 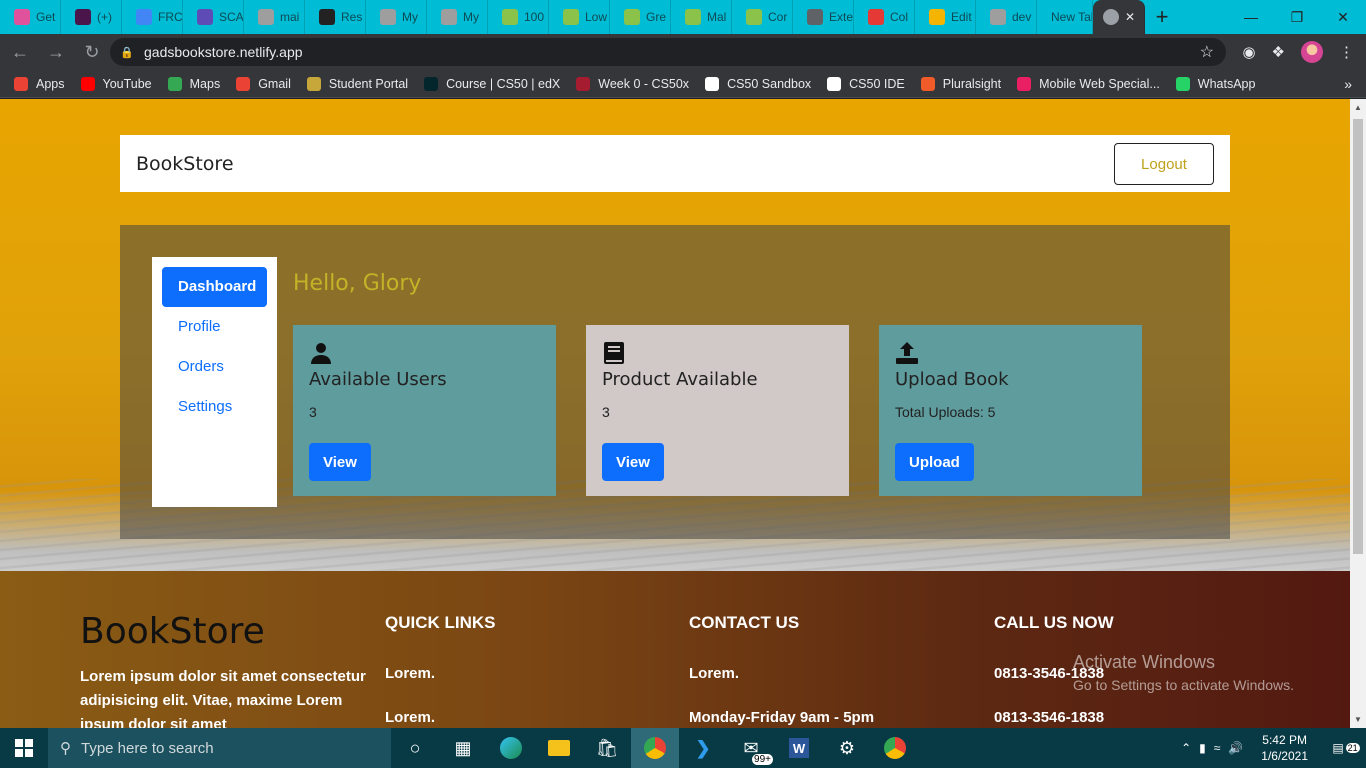 I want to click on bookmark-item: Pluralsight, so click(x=960, y=83).